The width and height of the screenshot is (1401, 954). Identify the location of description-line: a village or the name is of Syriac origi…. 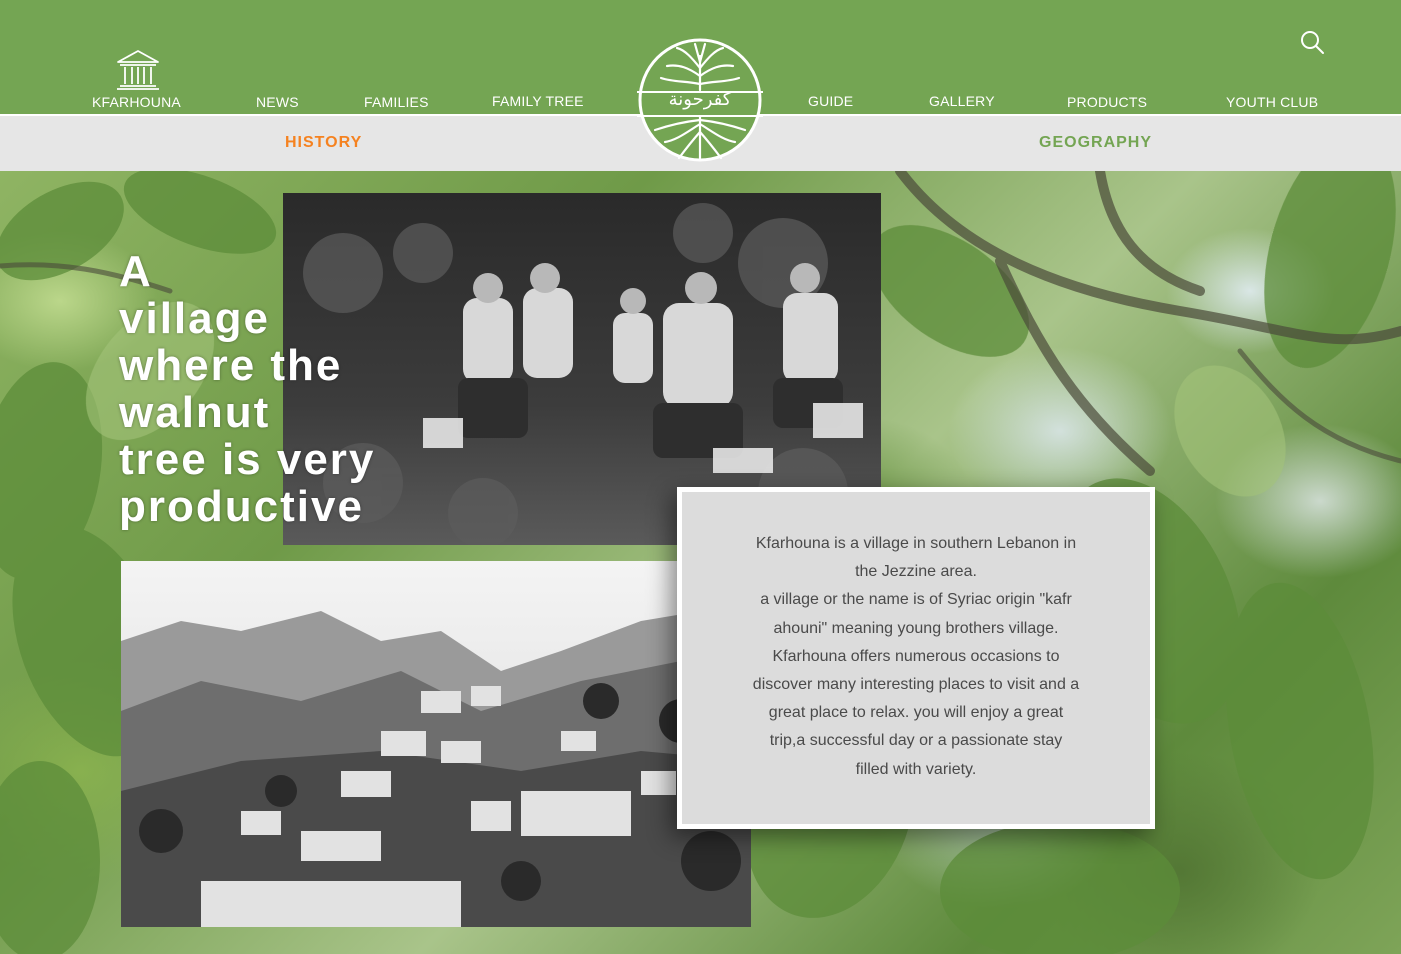
(916, 600).